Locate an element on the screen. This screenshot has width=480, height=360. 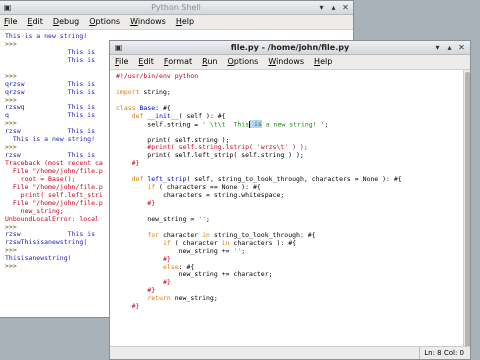
shell-title: Python Shell is located at coordinates (176, 7).